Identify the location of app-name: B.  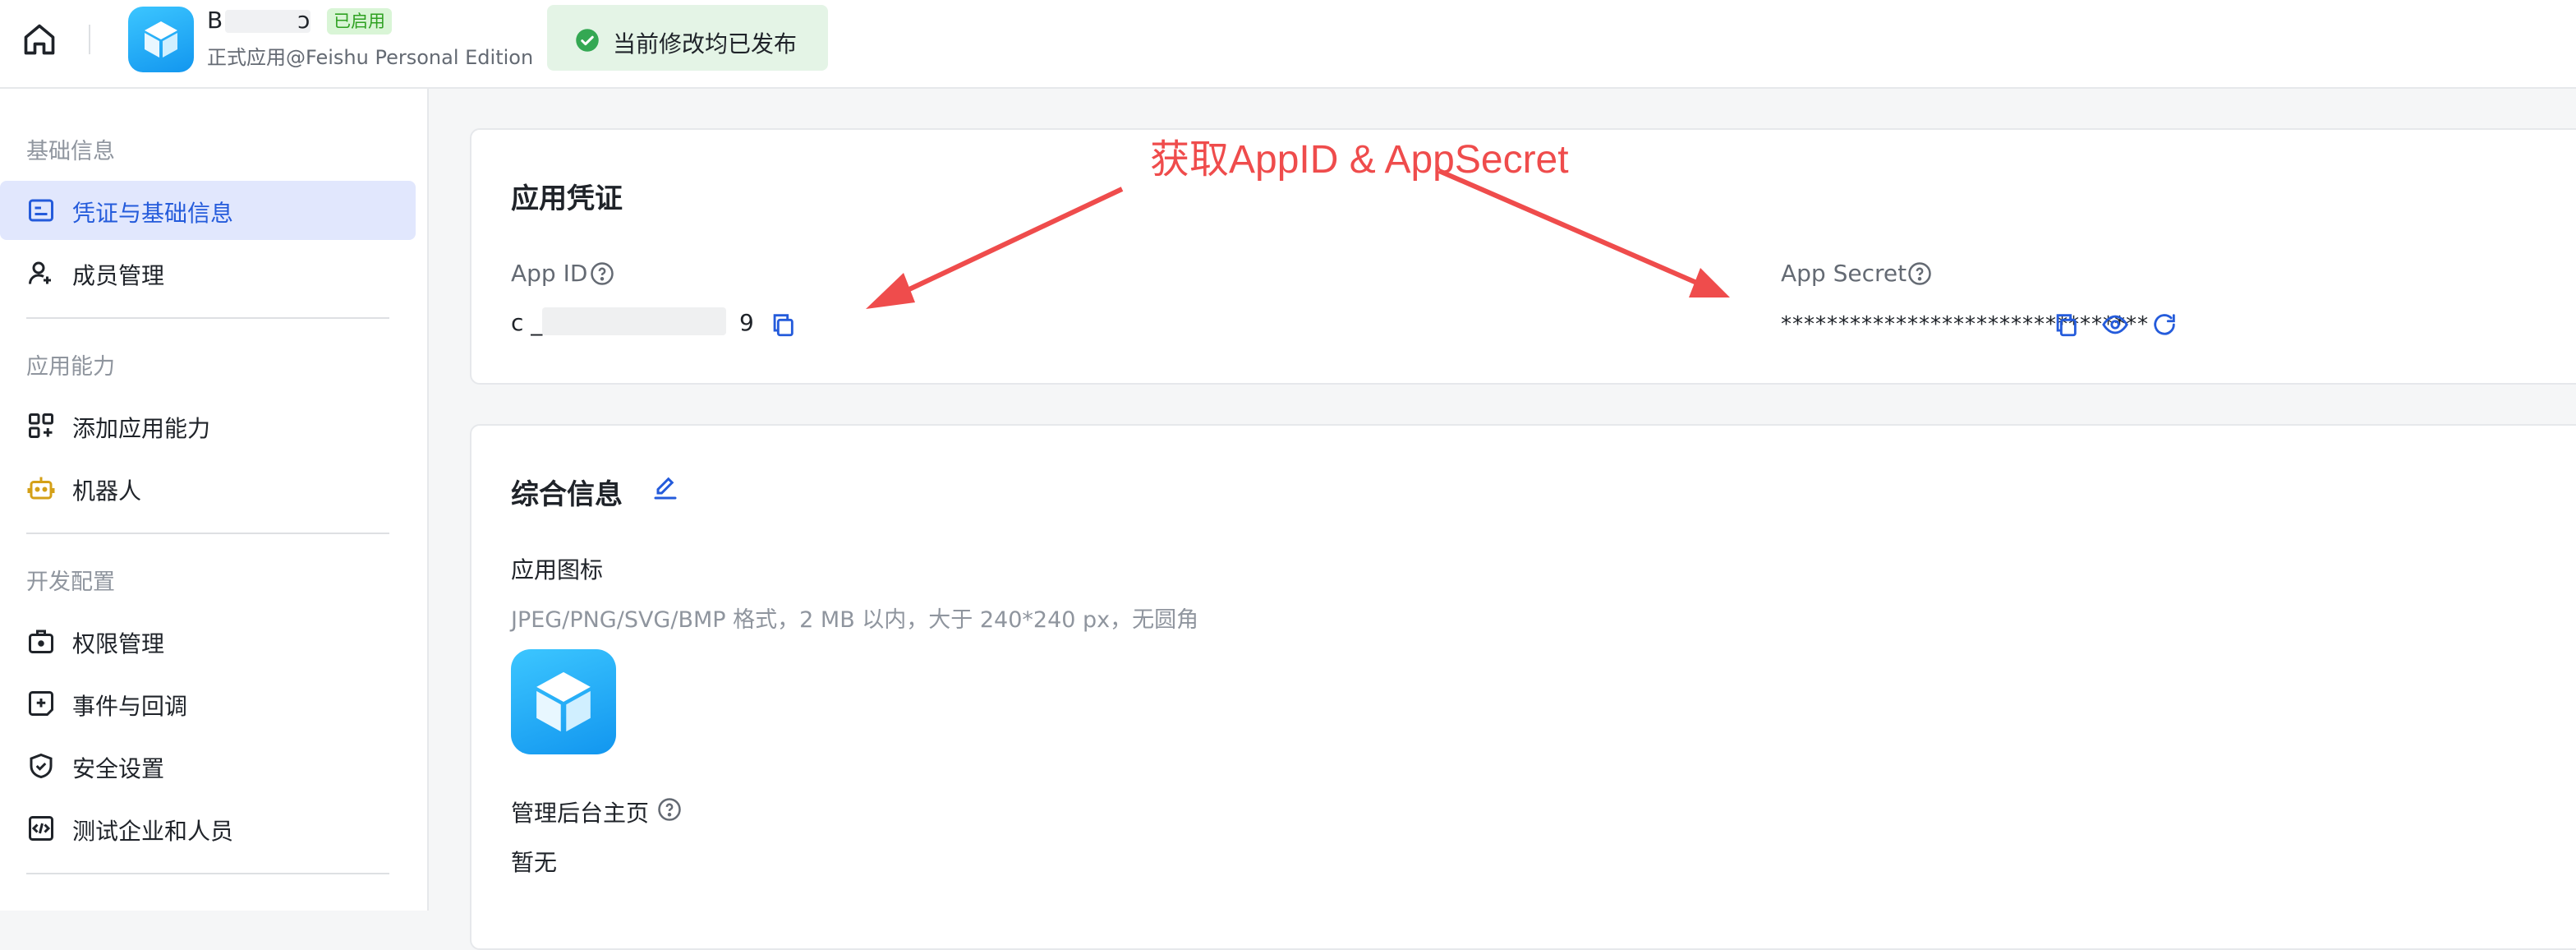
(215, 20).